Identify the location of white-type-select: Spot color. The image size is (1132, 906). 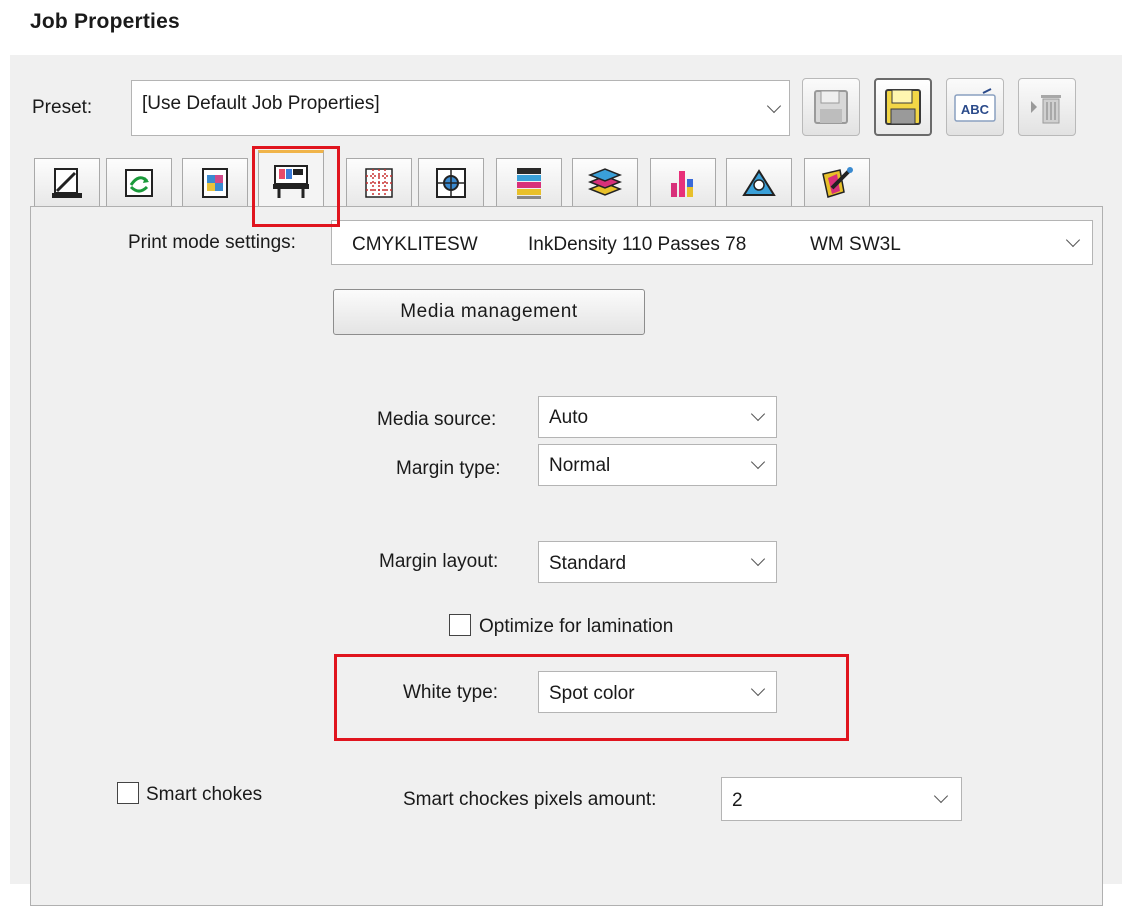
(657, 692).